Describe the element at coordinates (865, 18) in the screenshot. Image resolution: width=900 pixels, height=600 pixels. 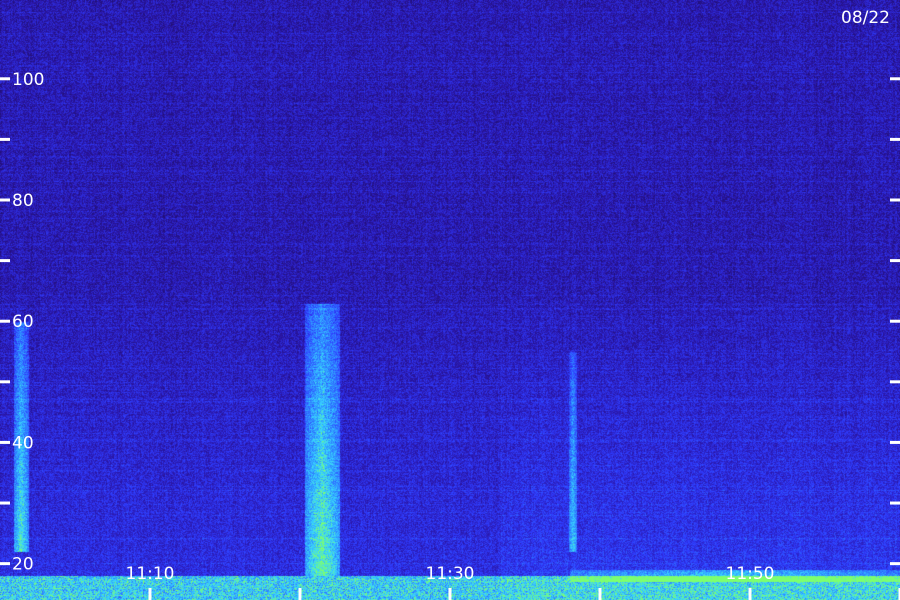
I see `date-label: 08/22` at that location.